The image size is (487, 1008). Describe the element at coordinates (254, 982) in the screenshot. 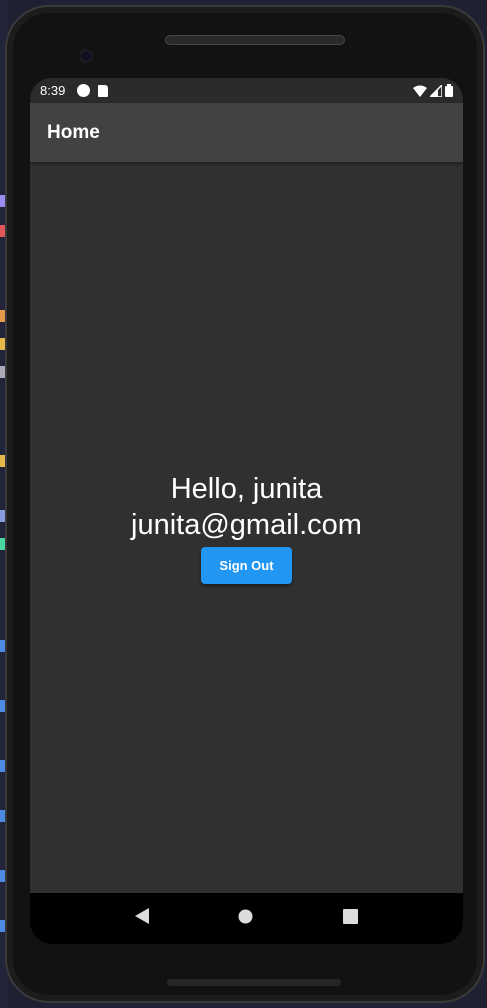

I see `bottom-speaker` at that location.